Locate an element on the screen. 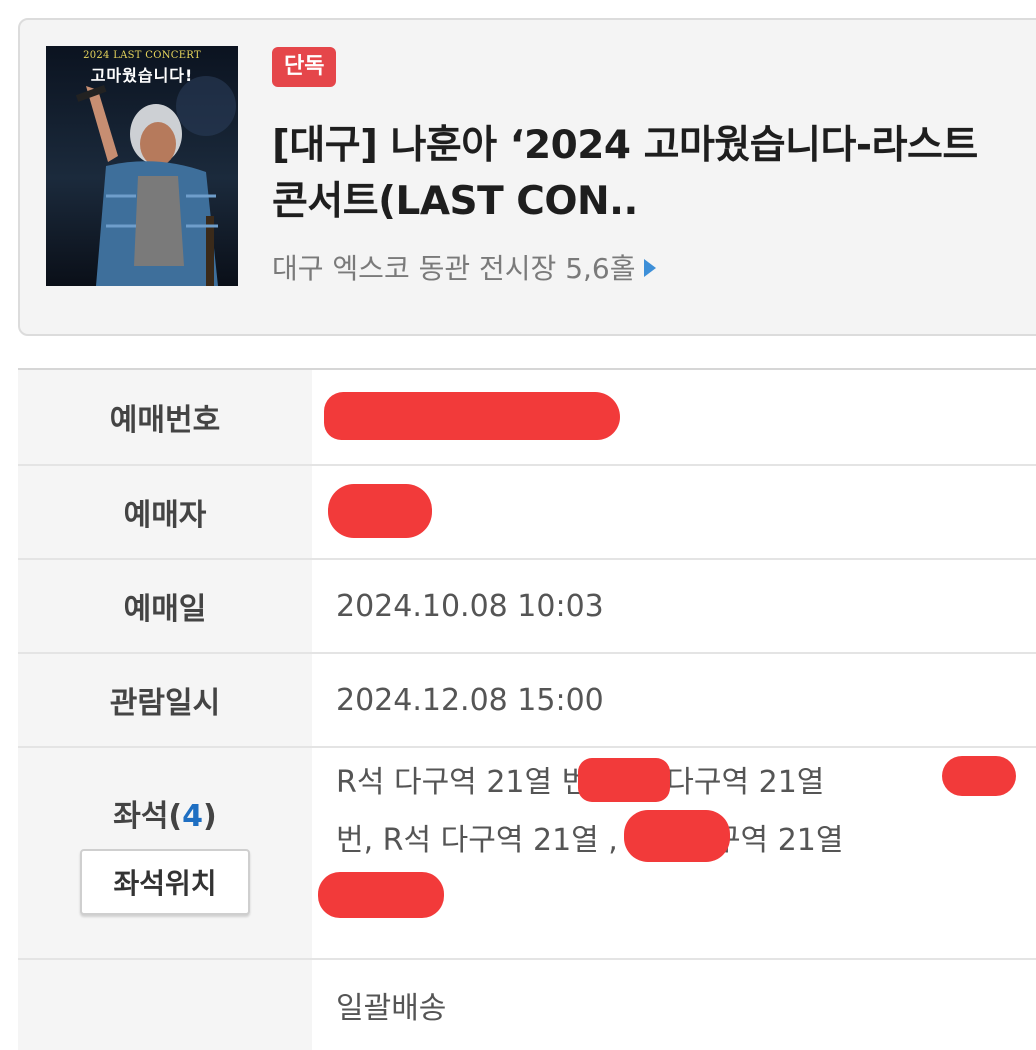  row-view-datetime: 관람일시 2024.12.08 15:00 is located at coordinates (527, 701).